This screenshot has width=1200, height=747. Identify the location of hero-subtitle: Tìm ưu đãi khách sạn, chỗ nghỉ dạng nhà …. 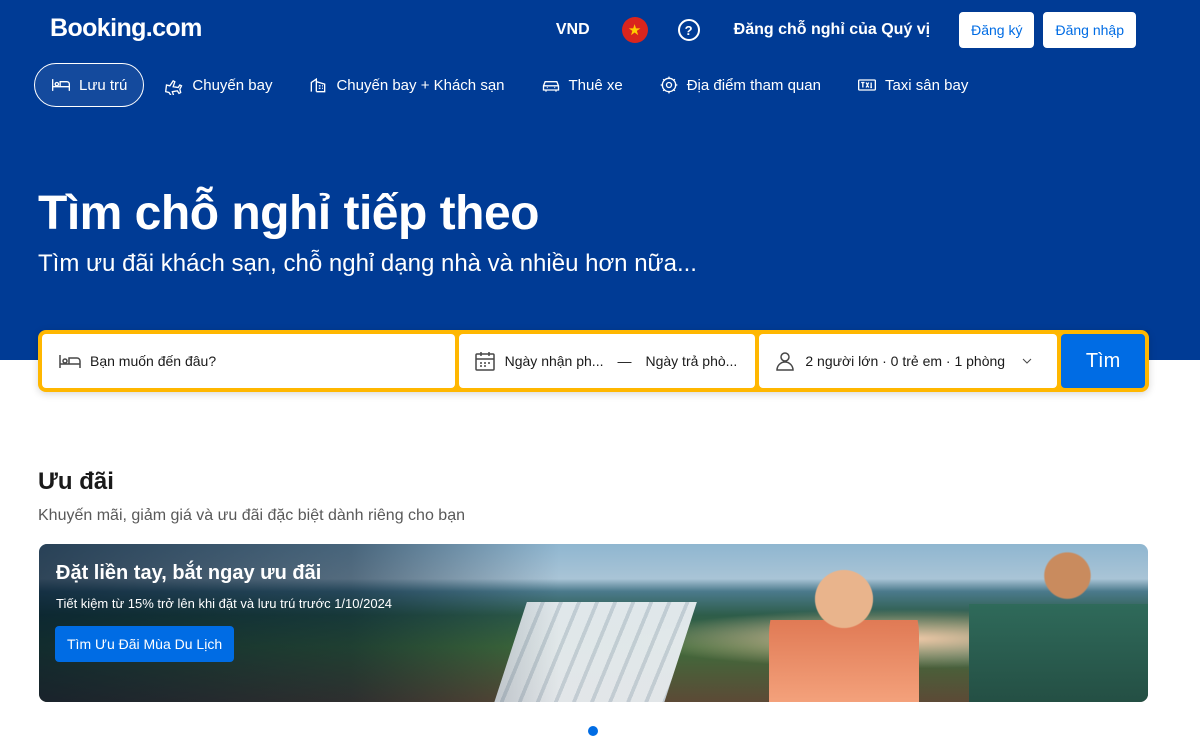
(367, 263).